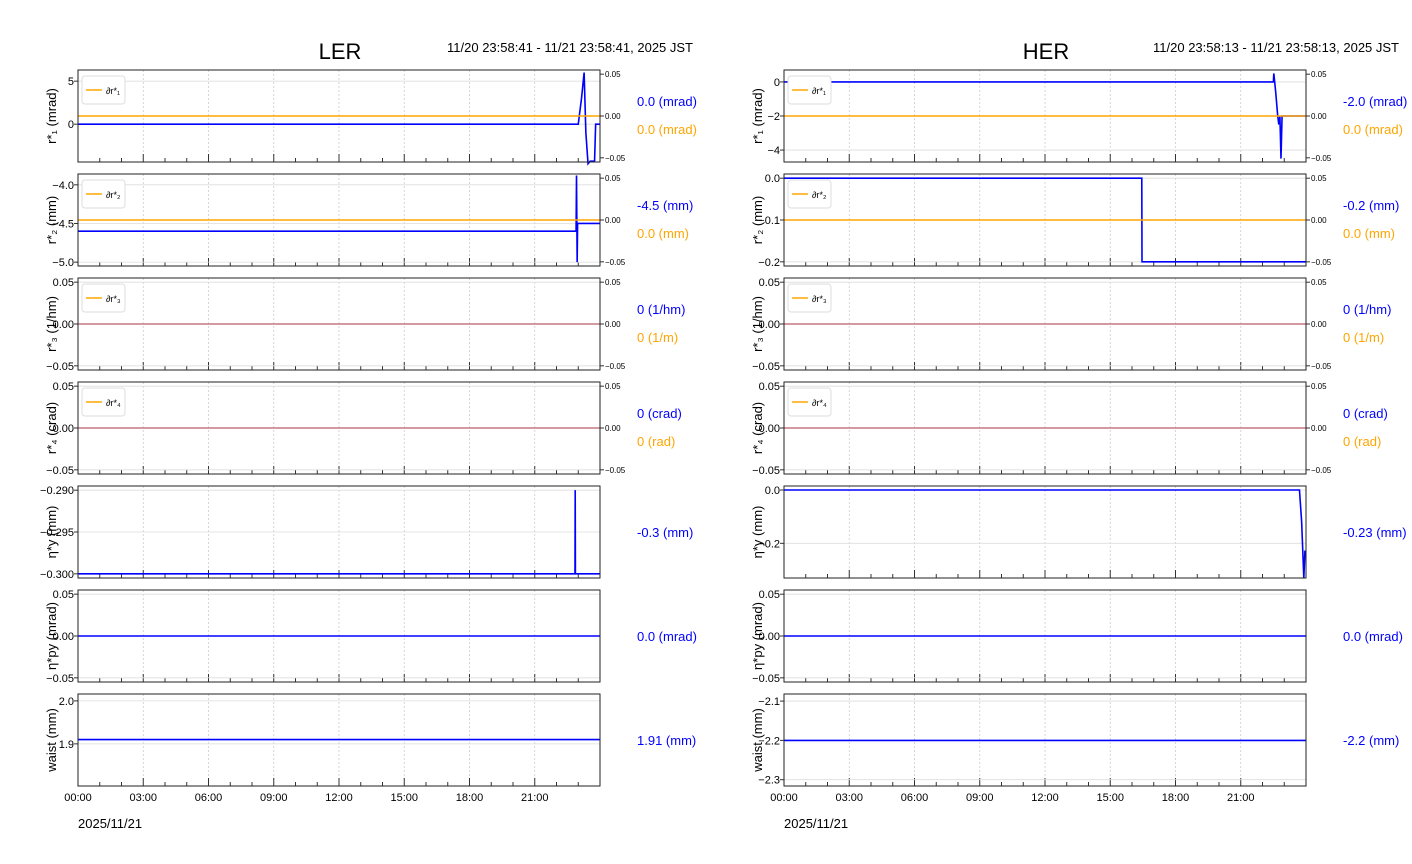  I want to click on y-axis-label: r*₄ (crad), so click(757, 428).